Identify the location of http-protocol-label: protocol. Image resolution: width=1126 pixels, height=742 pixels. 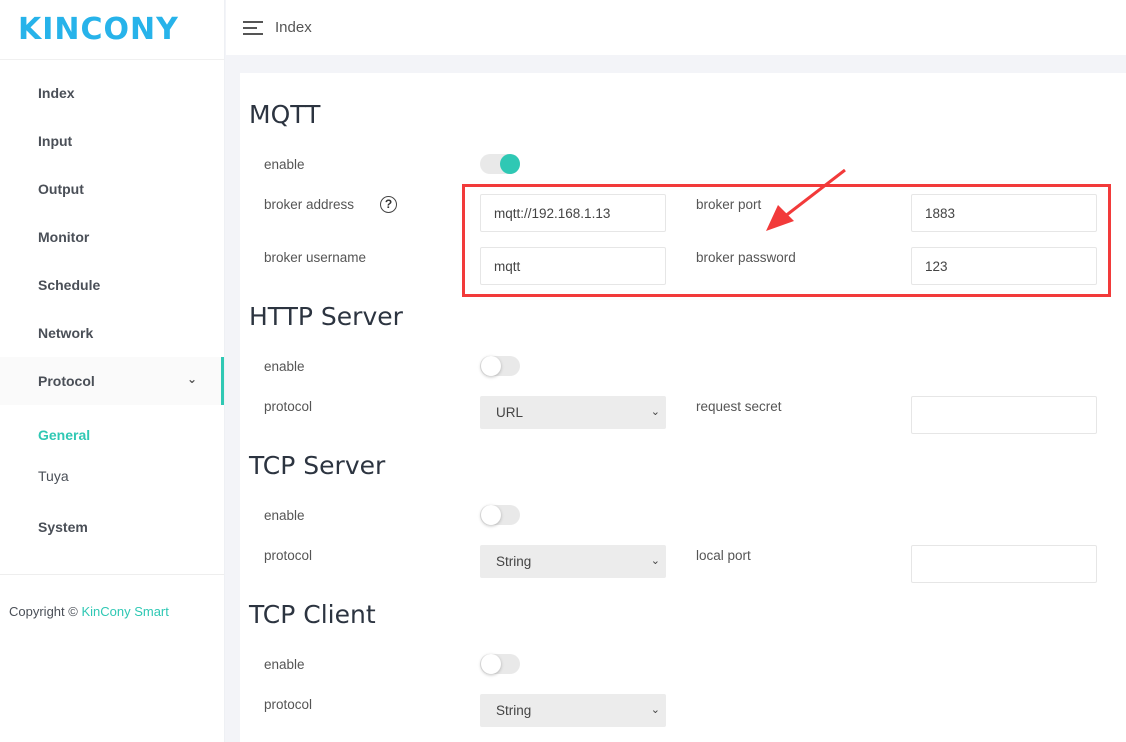
(288, 406).